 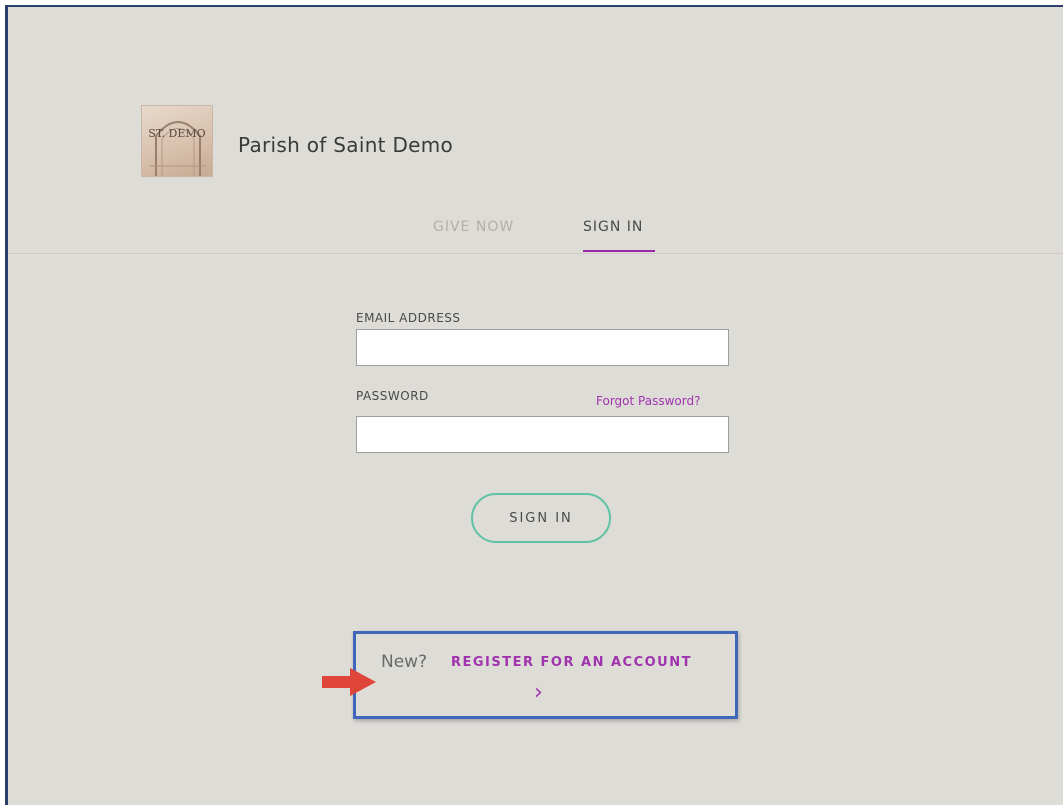 What do you see at coordinates (648, 401) in the screenshot?
I see `forgot-password-link: Forgot Password?` at bounding box center [648, 401].